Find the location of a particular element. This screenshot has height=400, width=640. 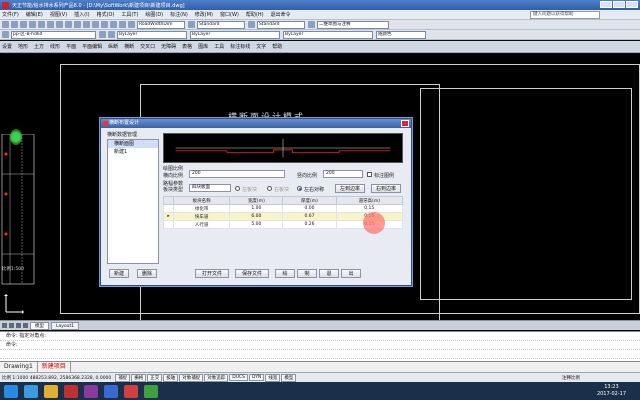

tab-nav-prev-icon is located at coordinates (11, 325).